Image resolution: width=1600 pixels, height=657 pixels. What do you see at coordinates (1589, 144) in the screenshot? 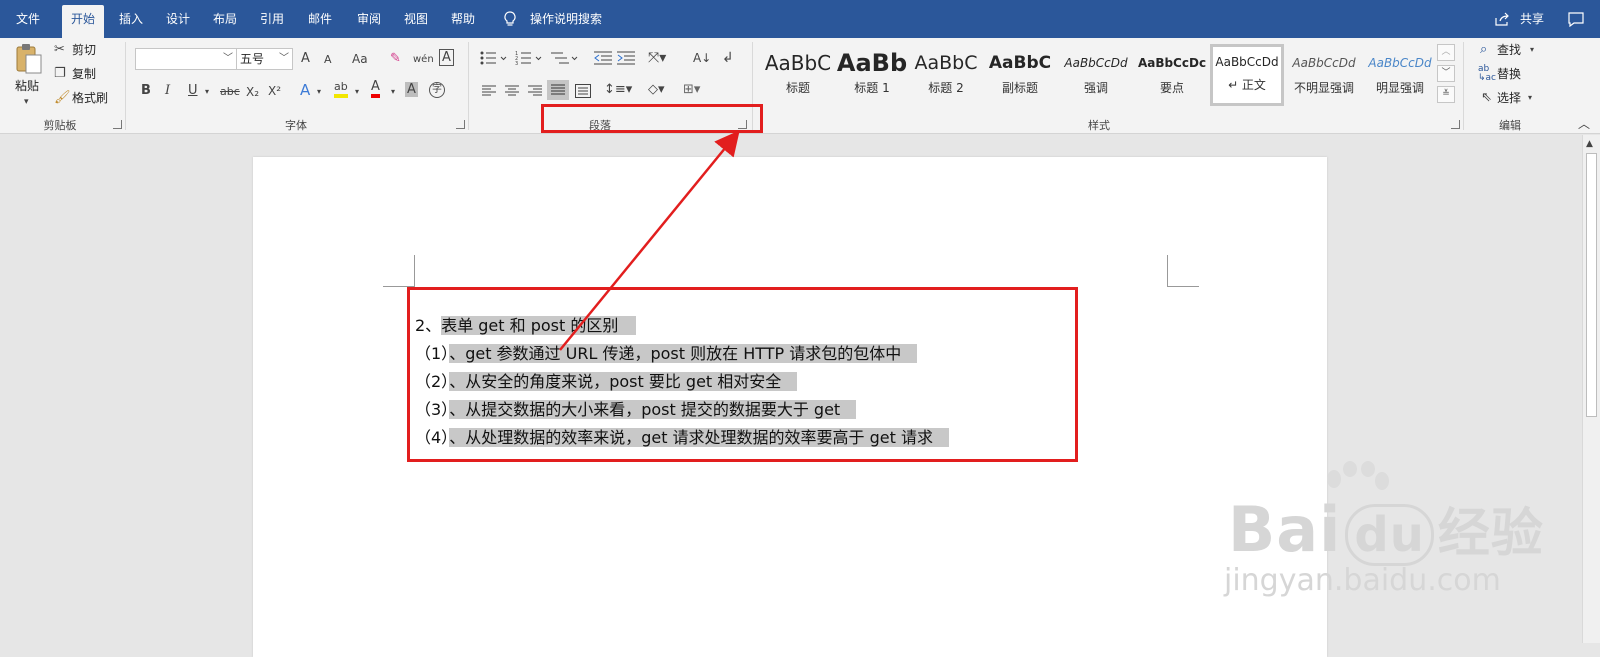
I see `scroll-up-arrow-icon: ▲` at bounding box center [1589, 144].